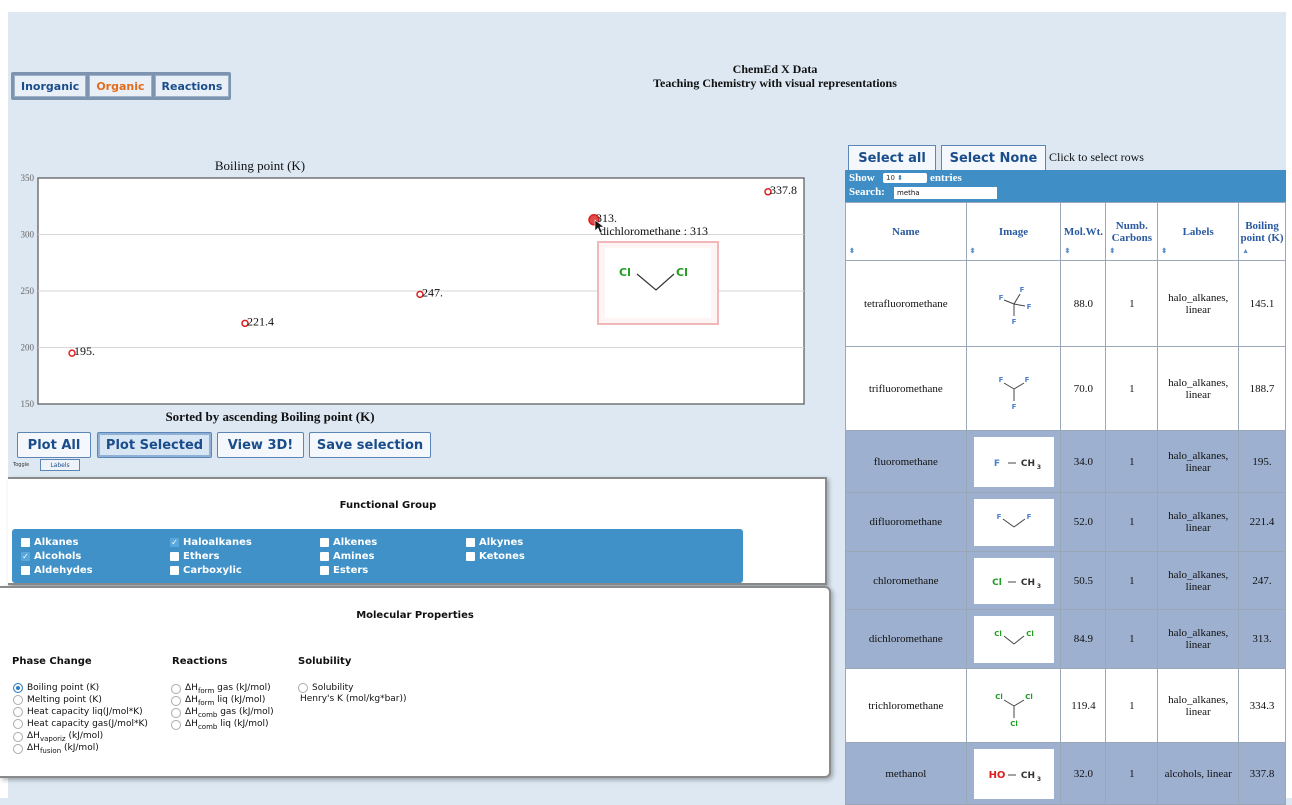  What do you see at coordinates (1065, 773) in the screenshot?
I see `table-row: methanol HO CH 3 32.0 1 alcohols, linear 337.8` at bounding box center [1065, 773].